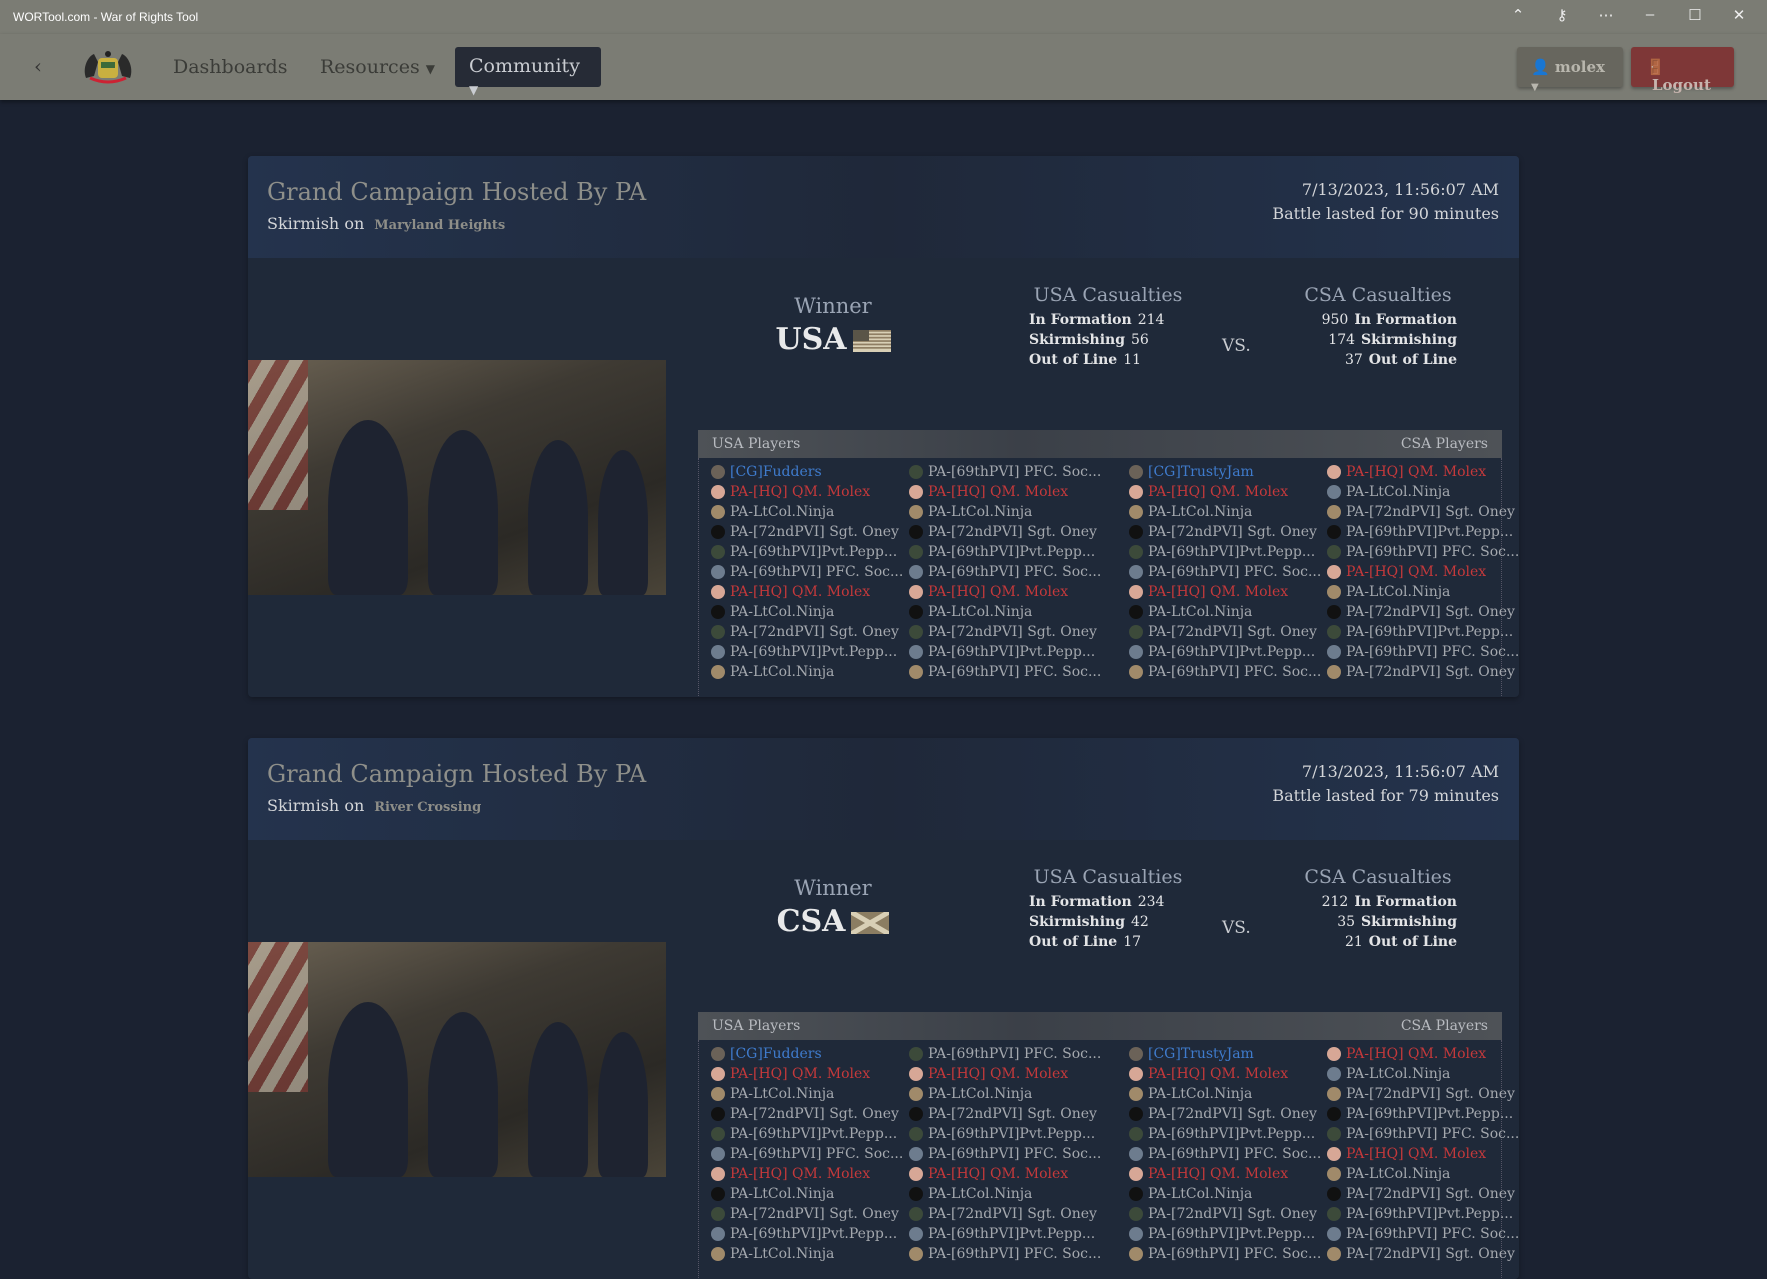  Describe the element at coordinates (230, 67) in the screenshot. I see `nav-dashboards: Dashboards` at that location.